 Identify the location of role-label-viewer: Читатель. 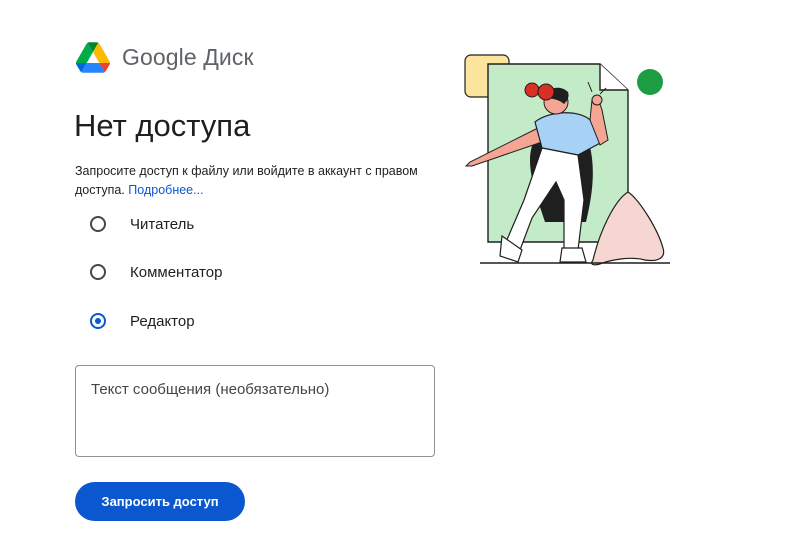
(162, 224).